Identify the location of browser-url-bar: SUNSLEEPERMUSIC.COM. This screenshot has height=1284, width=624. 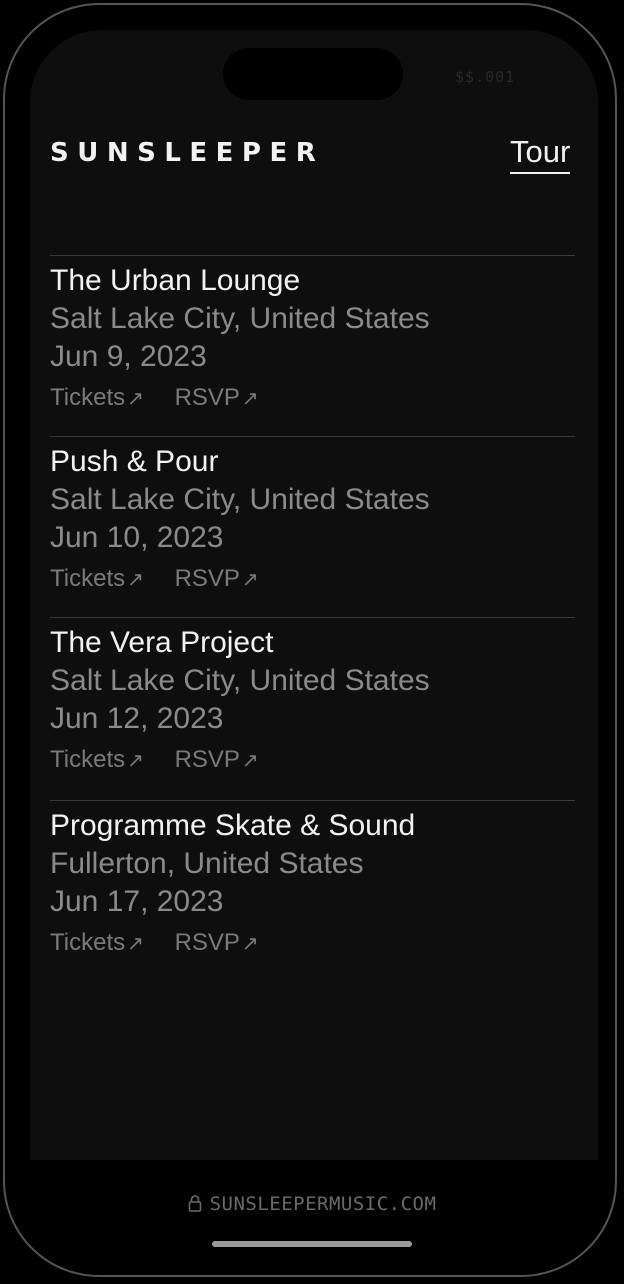
(310, 1205).